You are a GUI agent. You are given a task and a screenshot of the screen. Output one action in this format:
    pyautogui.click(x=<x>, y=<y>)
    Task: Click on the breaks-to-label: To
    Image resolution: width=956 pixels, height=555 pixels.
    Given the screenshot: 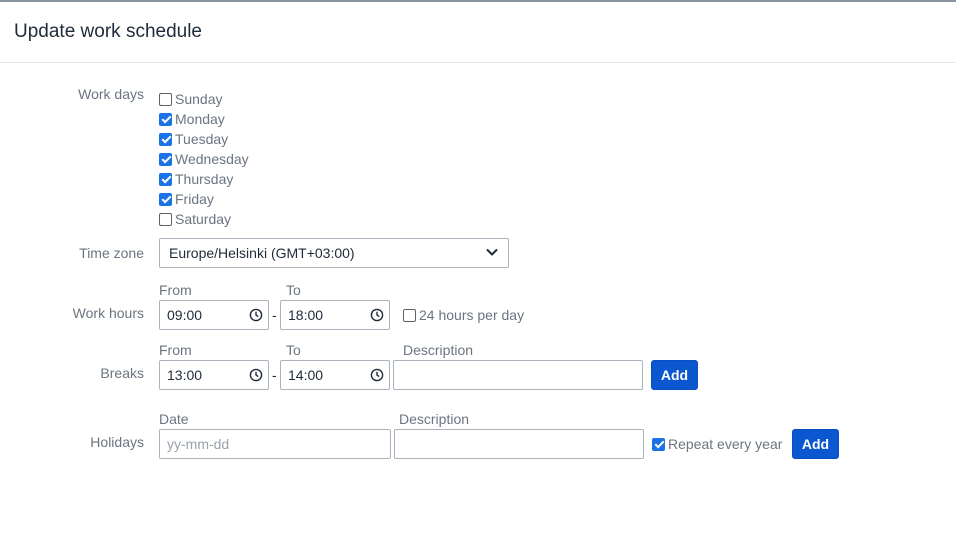 What is the action you would take?
    pyautogui.click(x=293, y=350)
    